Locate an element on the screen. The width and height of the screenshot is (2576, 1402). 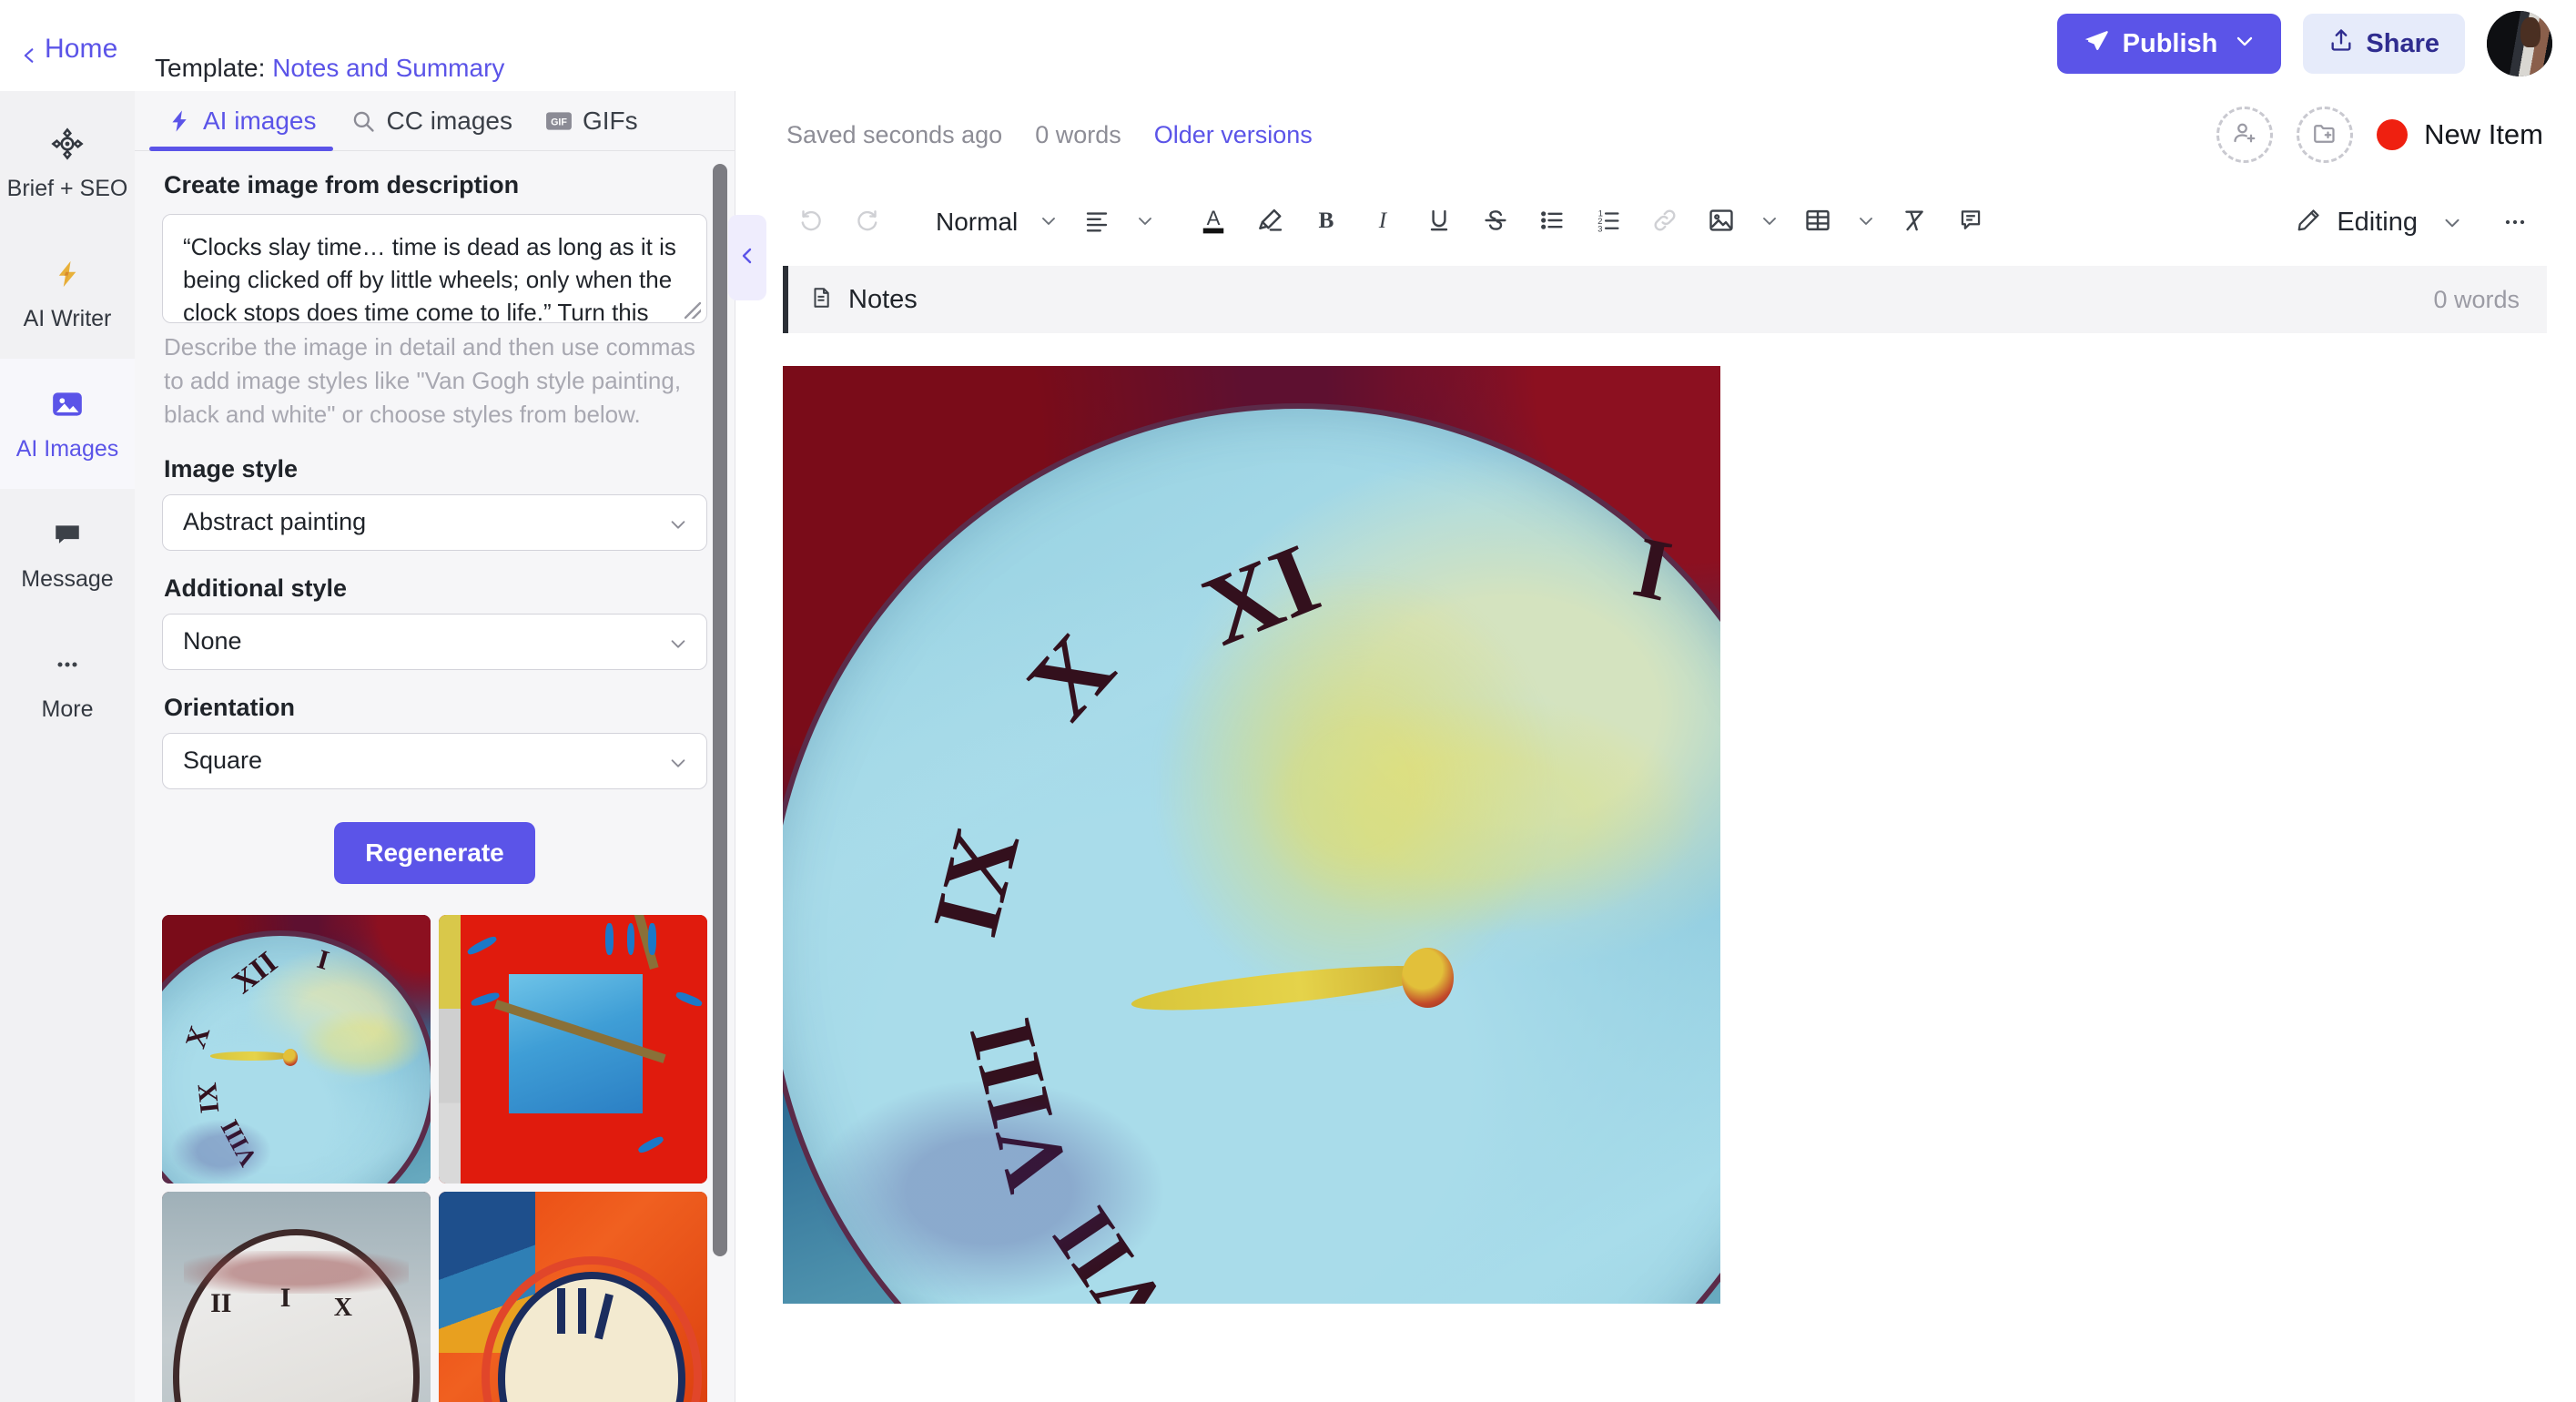
editor-status-actions: New Item is located at coordinates (2379, 135).